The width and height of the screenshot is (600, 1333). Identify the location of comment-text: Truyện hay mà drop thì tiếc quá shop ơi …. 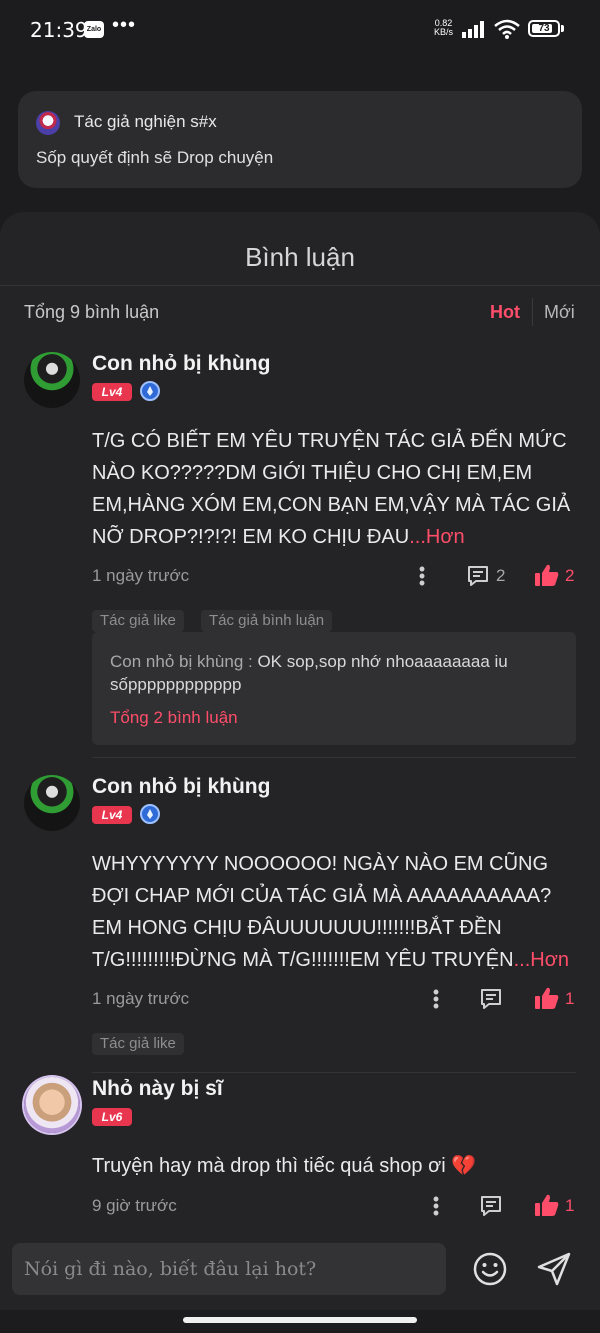
(337, 1166).